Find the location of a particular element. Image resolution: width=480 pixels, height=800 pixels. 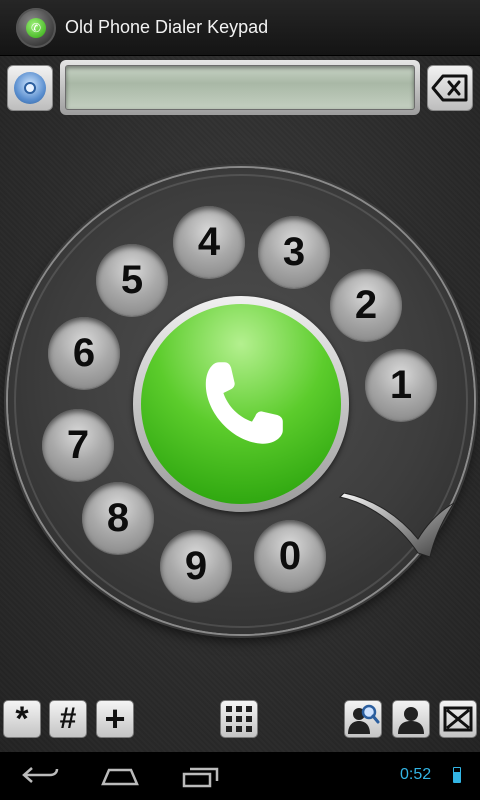

contact-search-icon is located at coordinates (364, 719).